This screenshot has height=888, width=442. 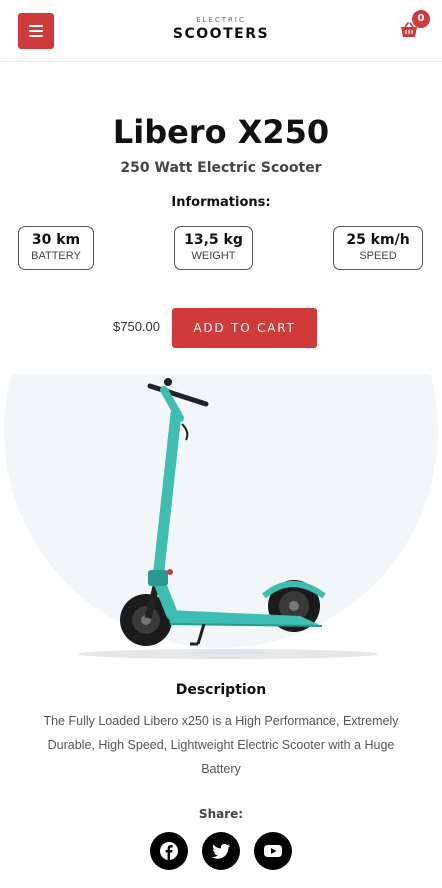 What do you see at coordinates (221, 132) in the screenshot?
I see `product-title: Libero X250` at bounding box center [221, 132].